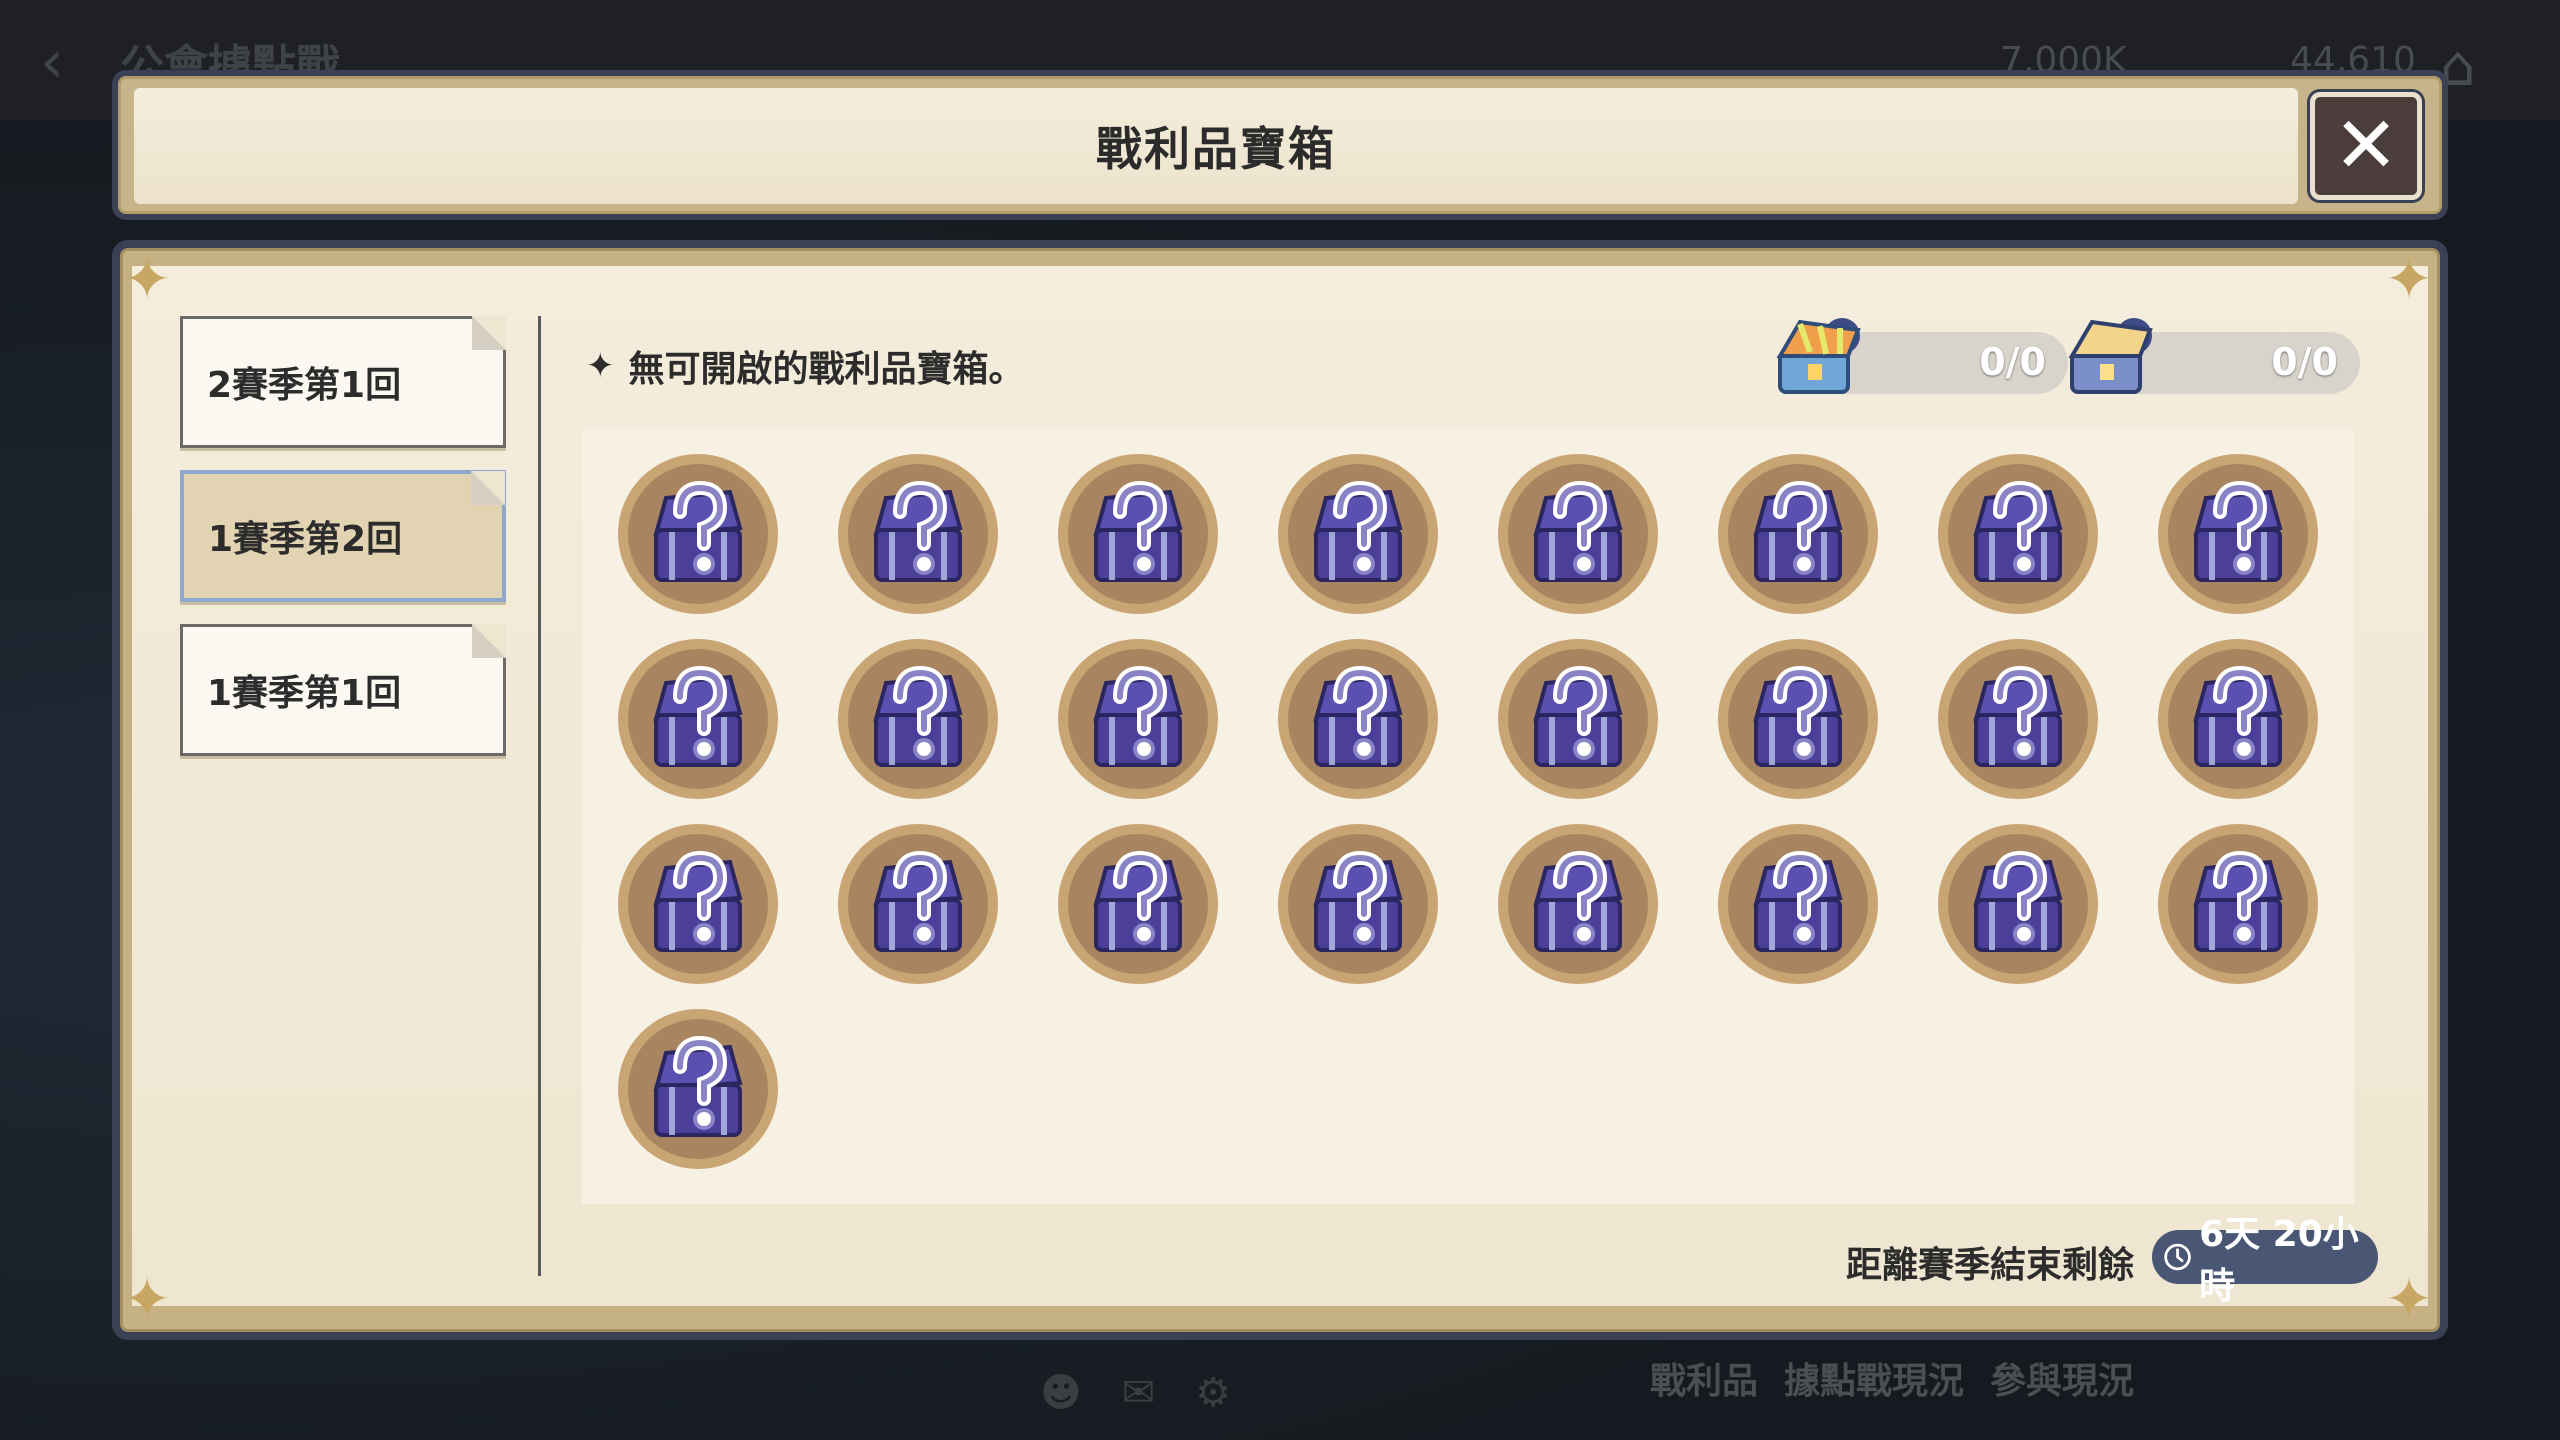 This screenshot has height=1440, width=2560. I want to click on rainbow-chest-icon, so click(1818, 356).